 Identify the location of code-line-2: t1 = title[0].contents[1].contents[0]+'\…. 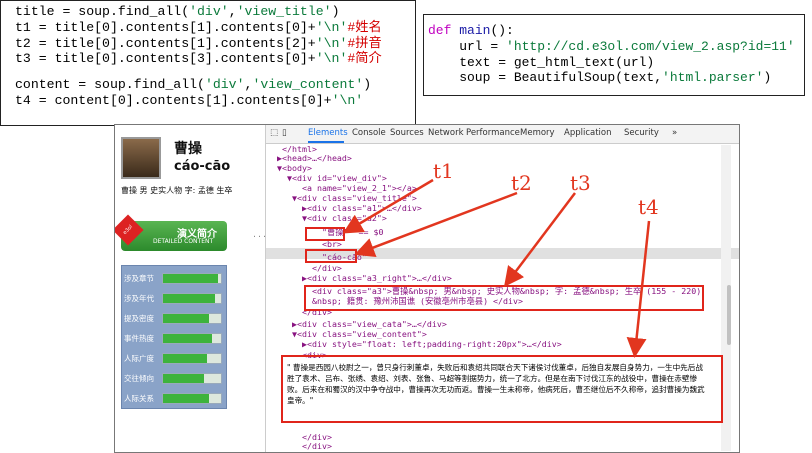
(198, 27).